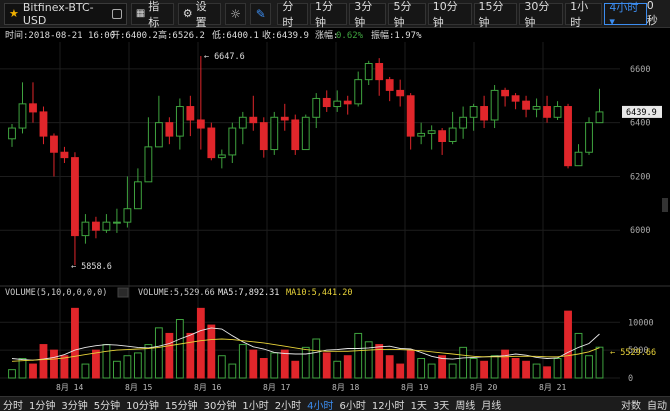 This screenshot has height=411, width=670. I want to click on timeframe-tab-3: 5分钟, so click(407, 14).